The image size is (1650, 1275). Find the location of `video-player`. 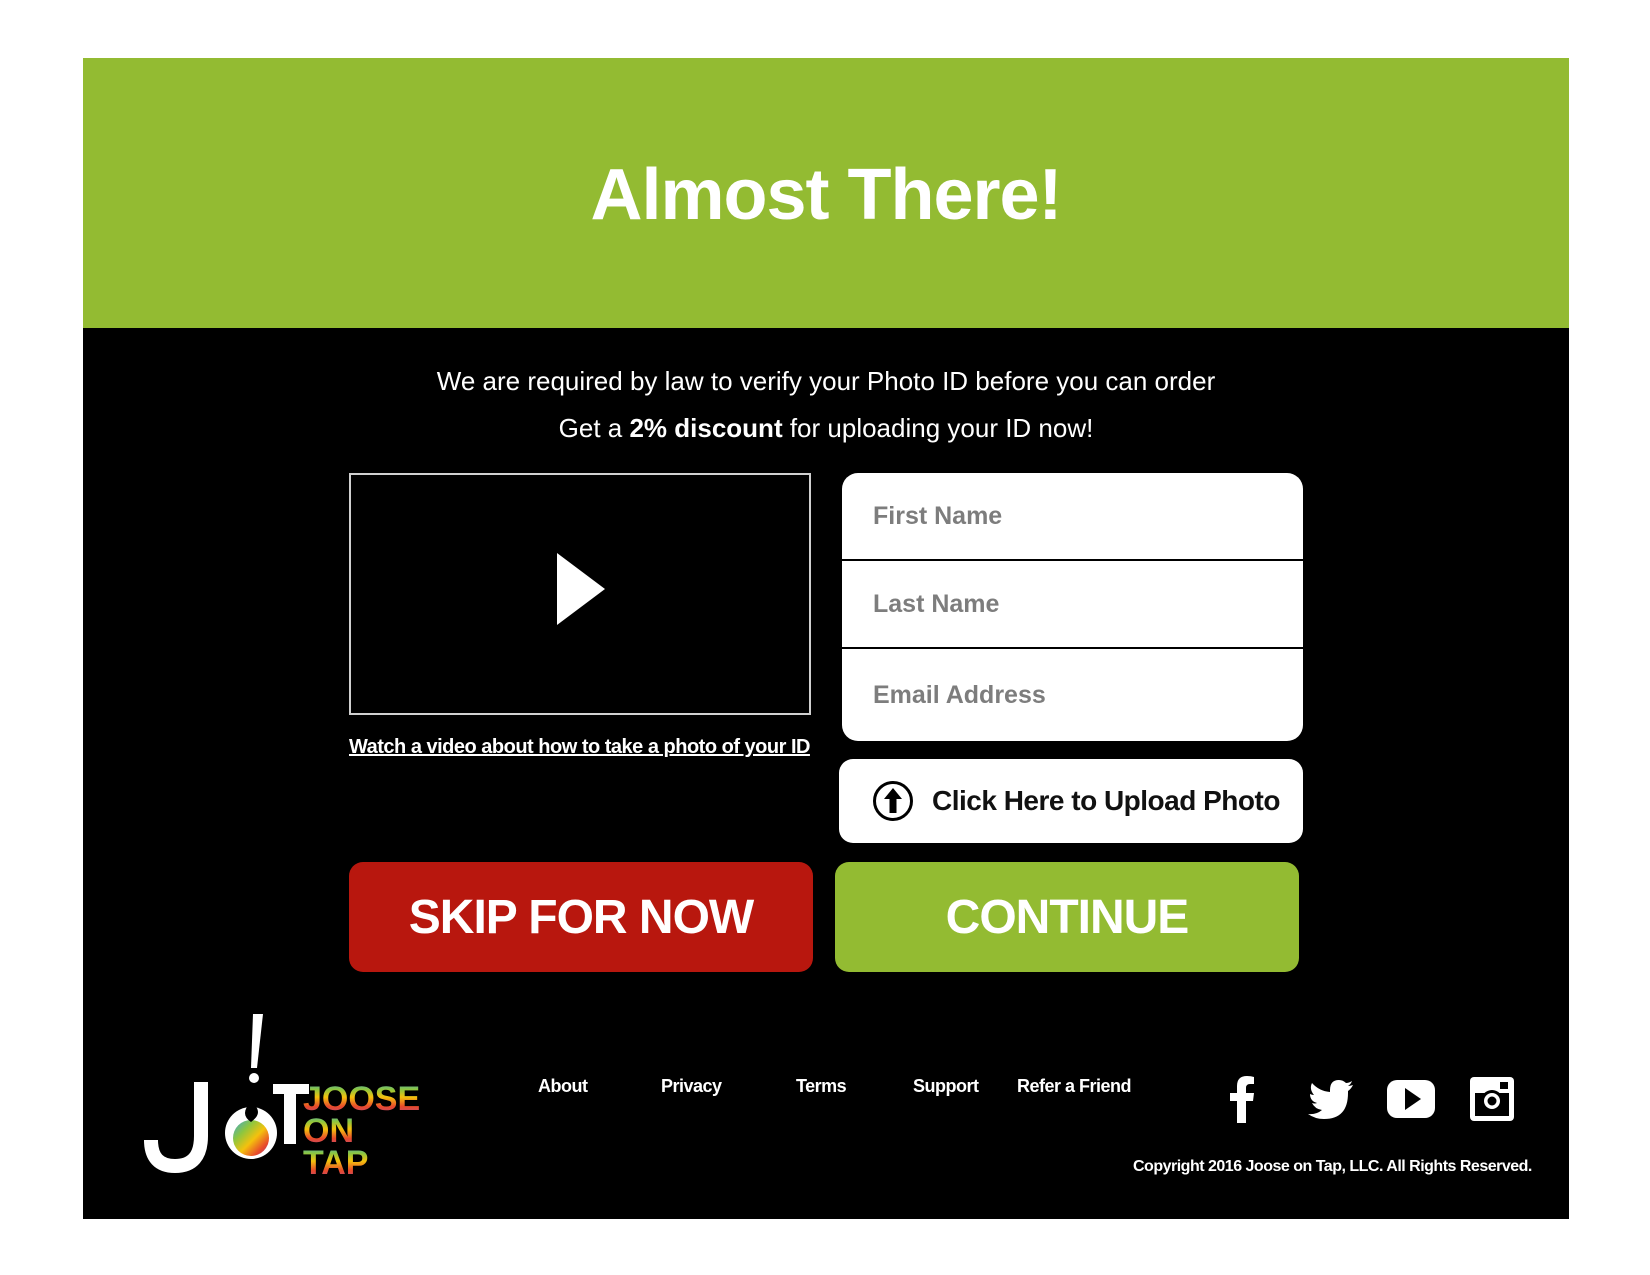

video-player is located at coordinates (580, 594).